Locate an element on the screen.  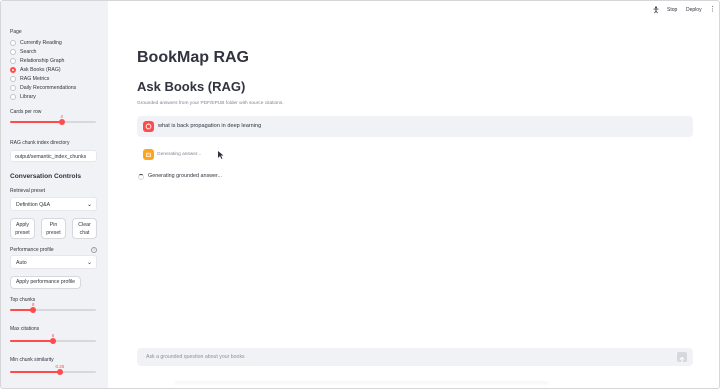
slider-value: 6 is located at coordinates (53, 335).